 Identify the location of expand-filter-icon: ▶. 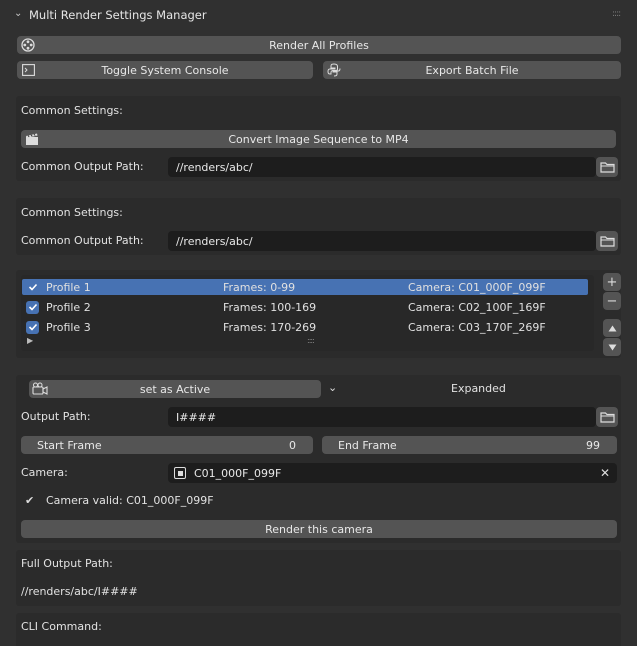
(30, 340).